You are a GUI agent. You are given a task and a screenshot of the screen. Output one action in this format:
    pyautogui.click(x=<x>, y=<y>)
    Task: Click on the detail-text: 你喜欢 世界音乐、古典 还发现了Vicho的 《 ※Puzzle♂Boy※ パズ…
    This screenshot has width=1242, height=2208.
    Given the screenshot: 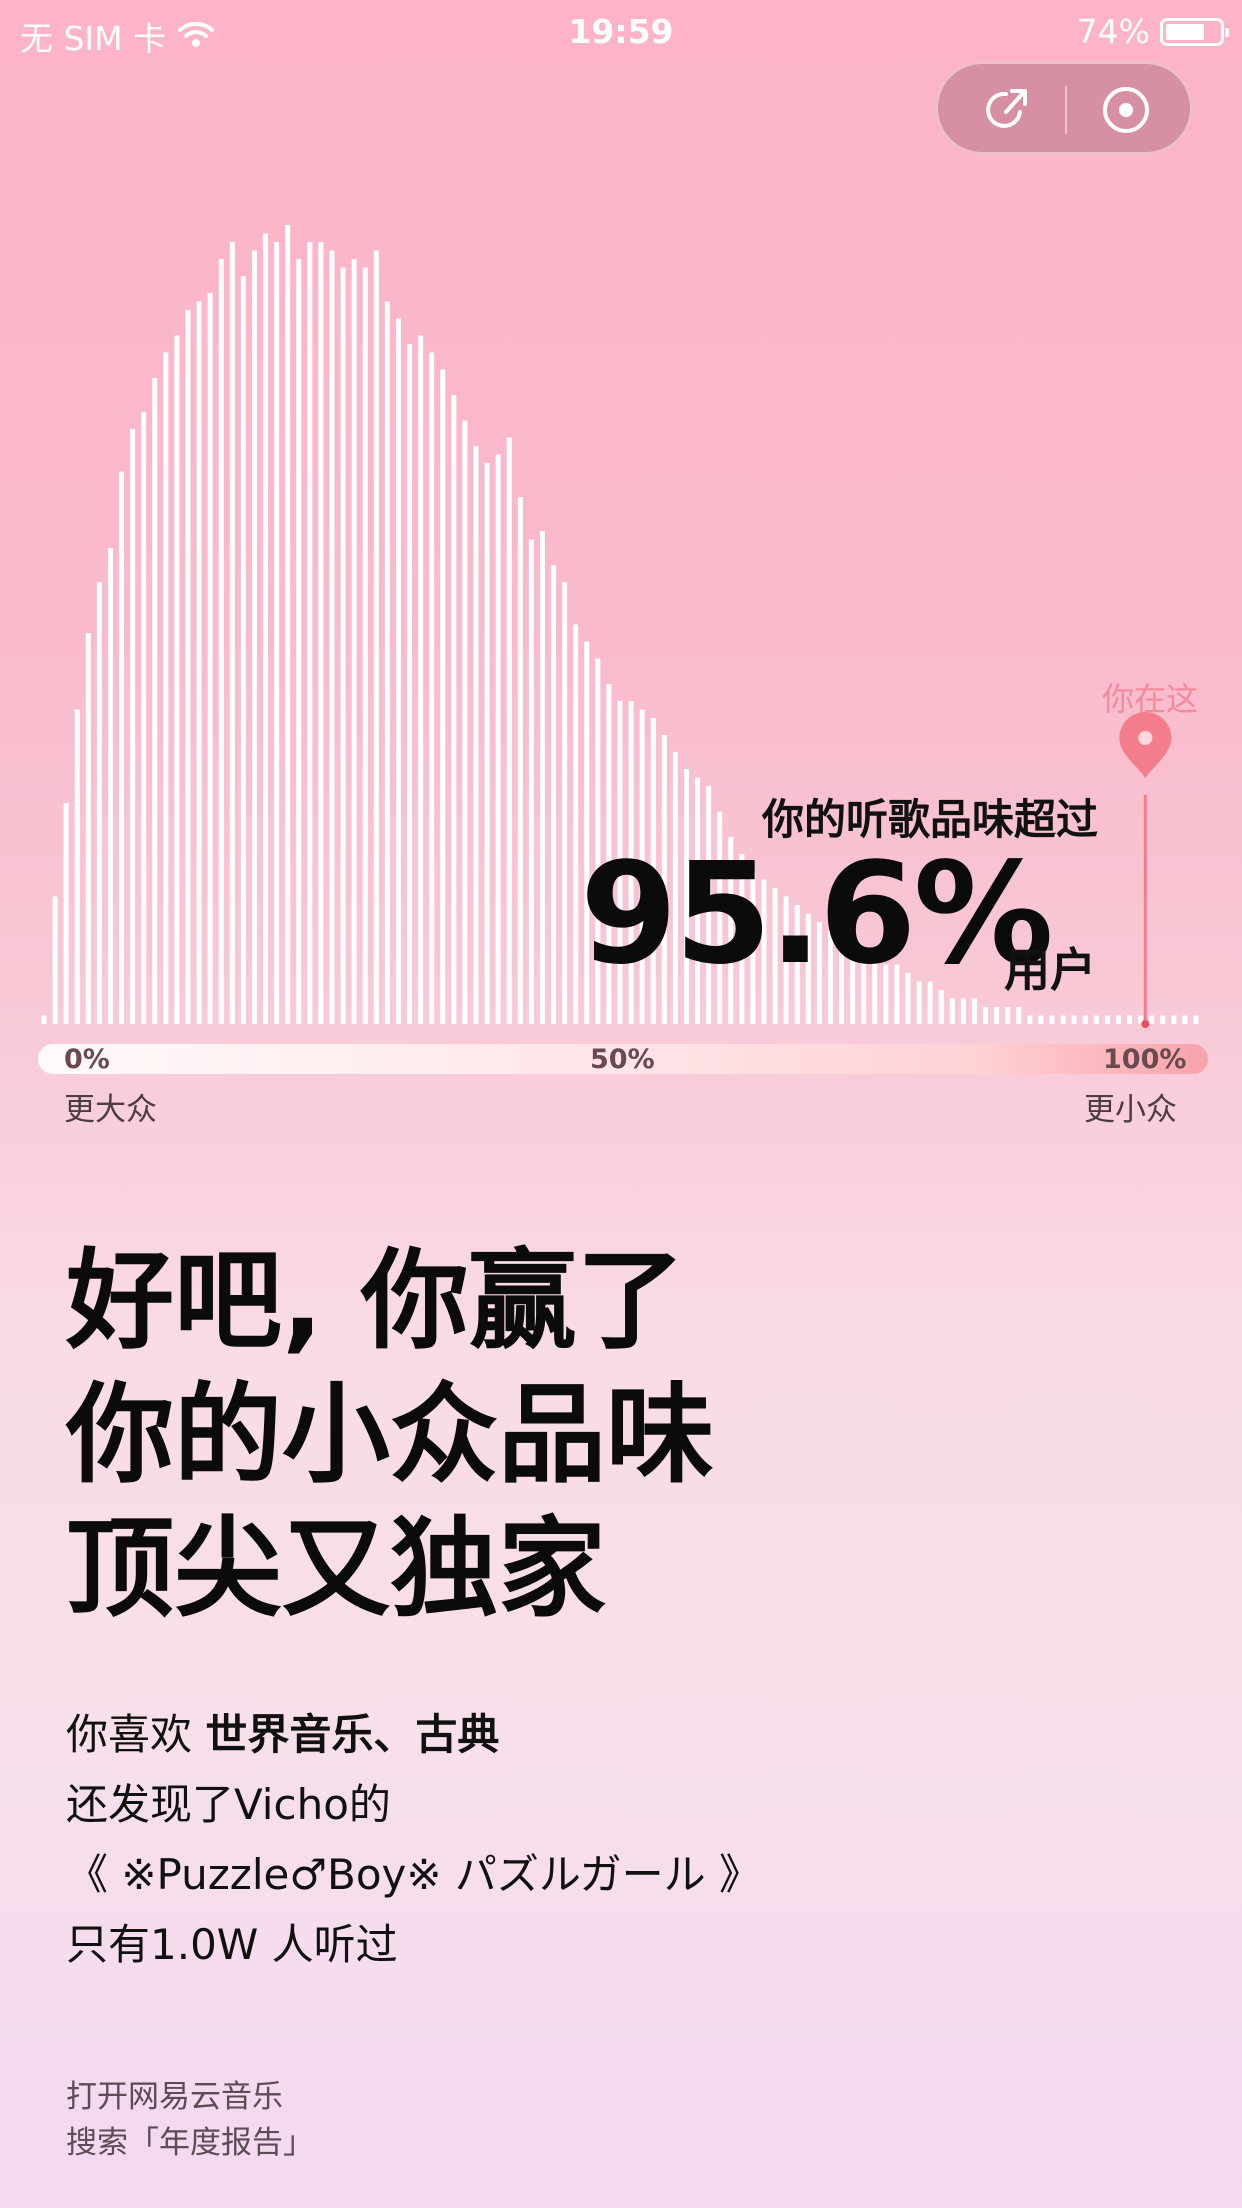 What is the action you would take?
    pyautogui.click(x=413, y=1840)
    